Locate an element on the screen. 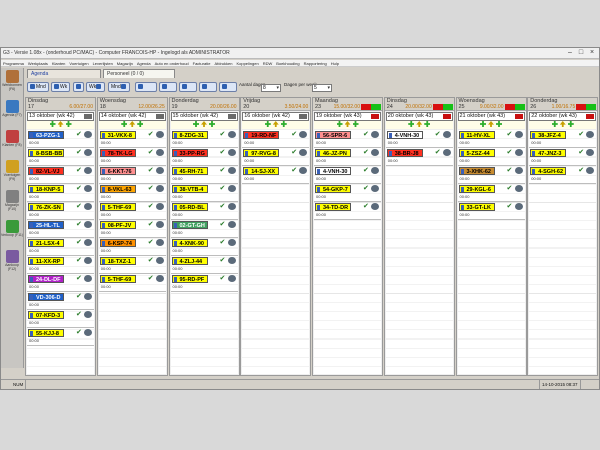  menu-item: Werkplaats is located at coordinates (38, 63).